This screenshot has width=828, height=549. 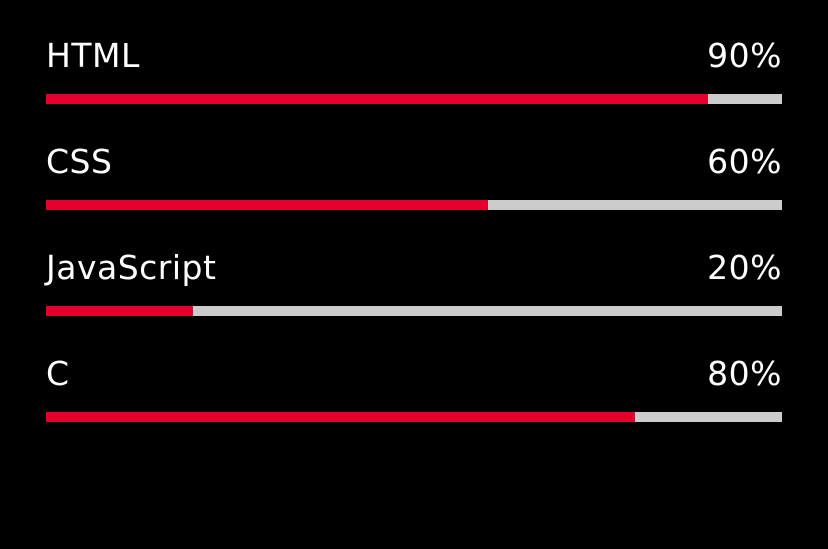 I want to click on skill-header: JavaScript 20%, so click(x=414, y=269).